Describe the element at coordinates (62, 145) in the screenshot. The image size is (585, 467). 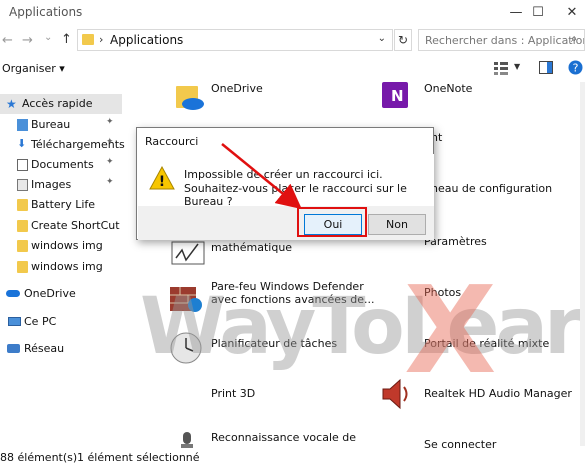
I see `sidebar-item-downloads: ⬇ Téléchargements ✦` at that location.